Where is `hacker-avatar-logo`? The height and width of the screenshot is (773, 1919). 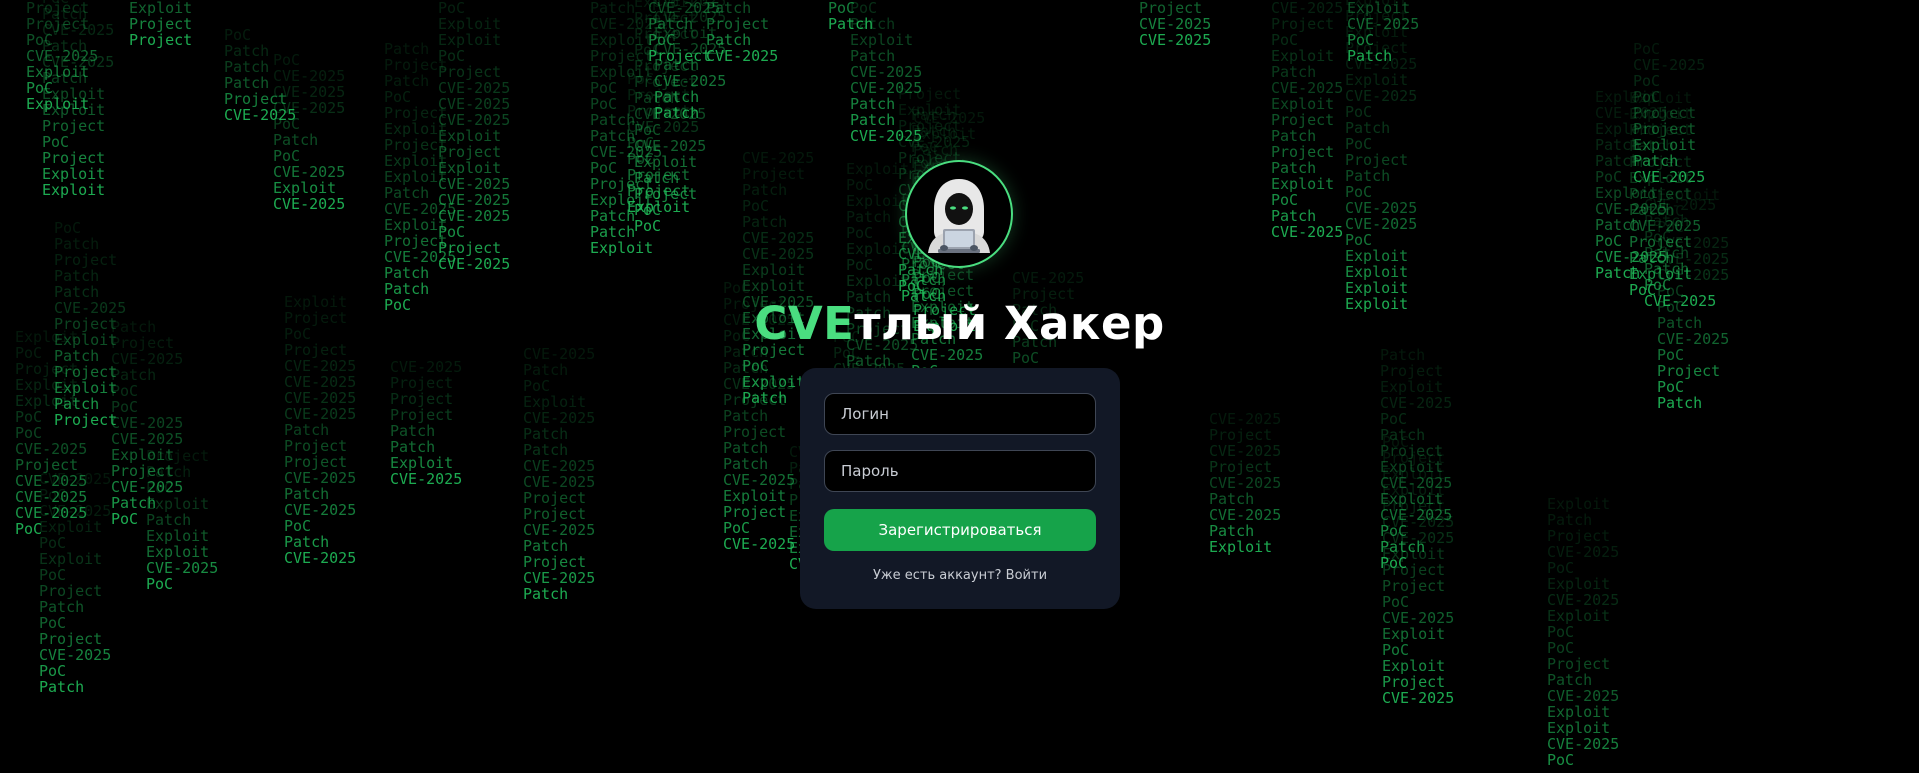 hacker-avatar-logo is located at coordinates (959, 214).